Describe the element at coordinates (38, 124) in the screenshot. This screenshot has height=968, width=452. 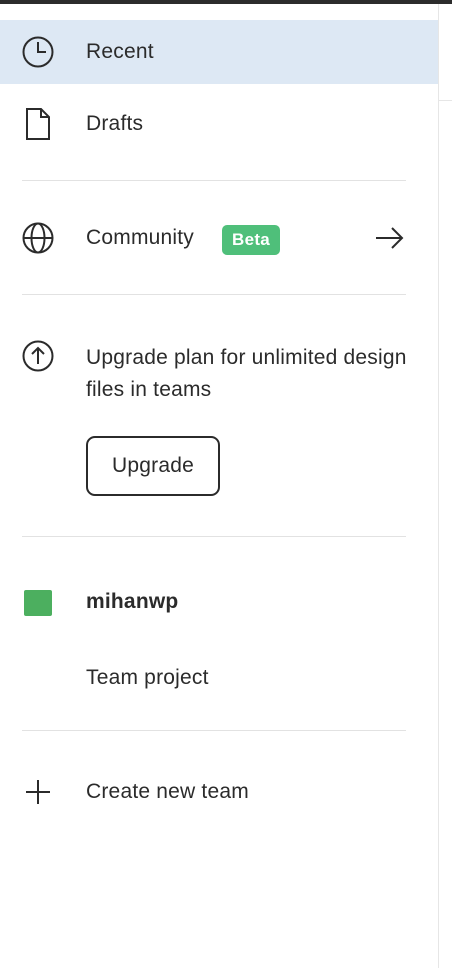
I see `document-icon` at that location.